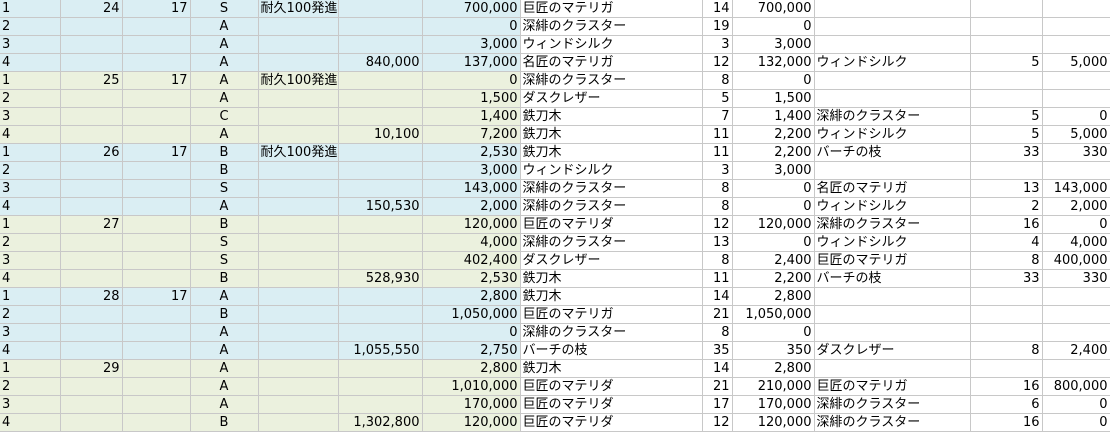 This screenshot has height=433, width=1110. Describe the element at coordinates (1006, 188) in the screenshot. I see `cell-quantity-2: 13` at that location.